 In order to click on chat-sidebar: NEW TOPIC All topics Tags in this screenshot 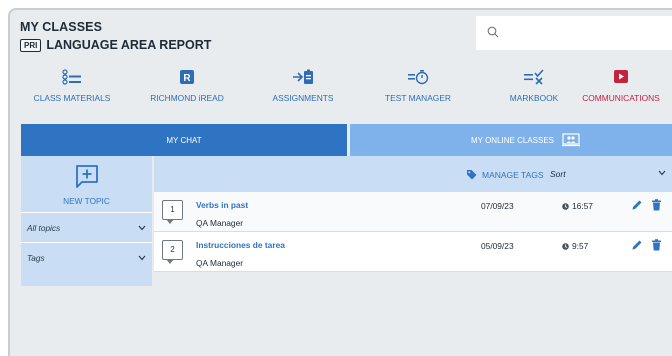, I will do `click(86, 221)`.